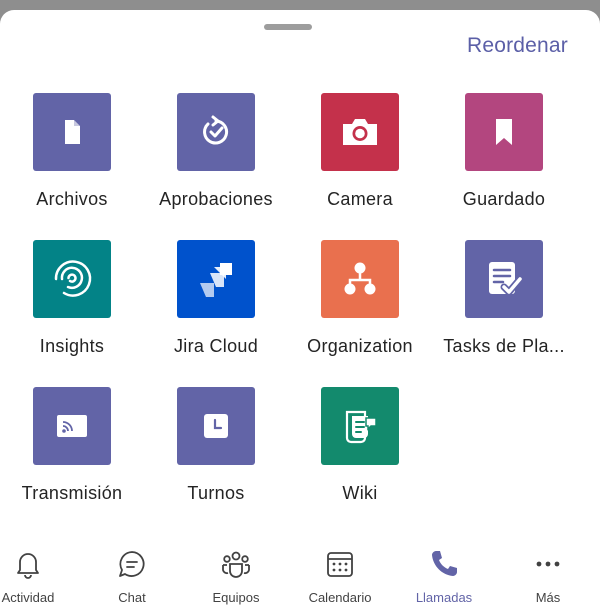 The height and width of the screenshot is (610, 600). I want to click on nav-label: Chat, so click(132, 597).